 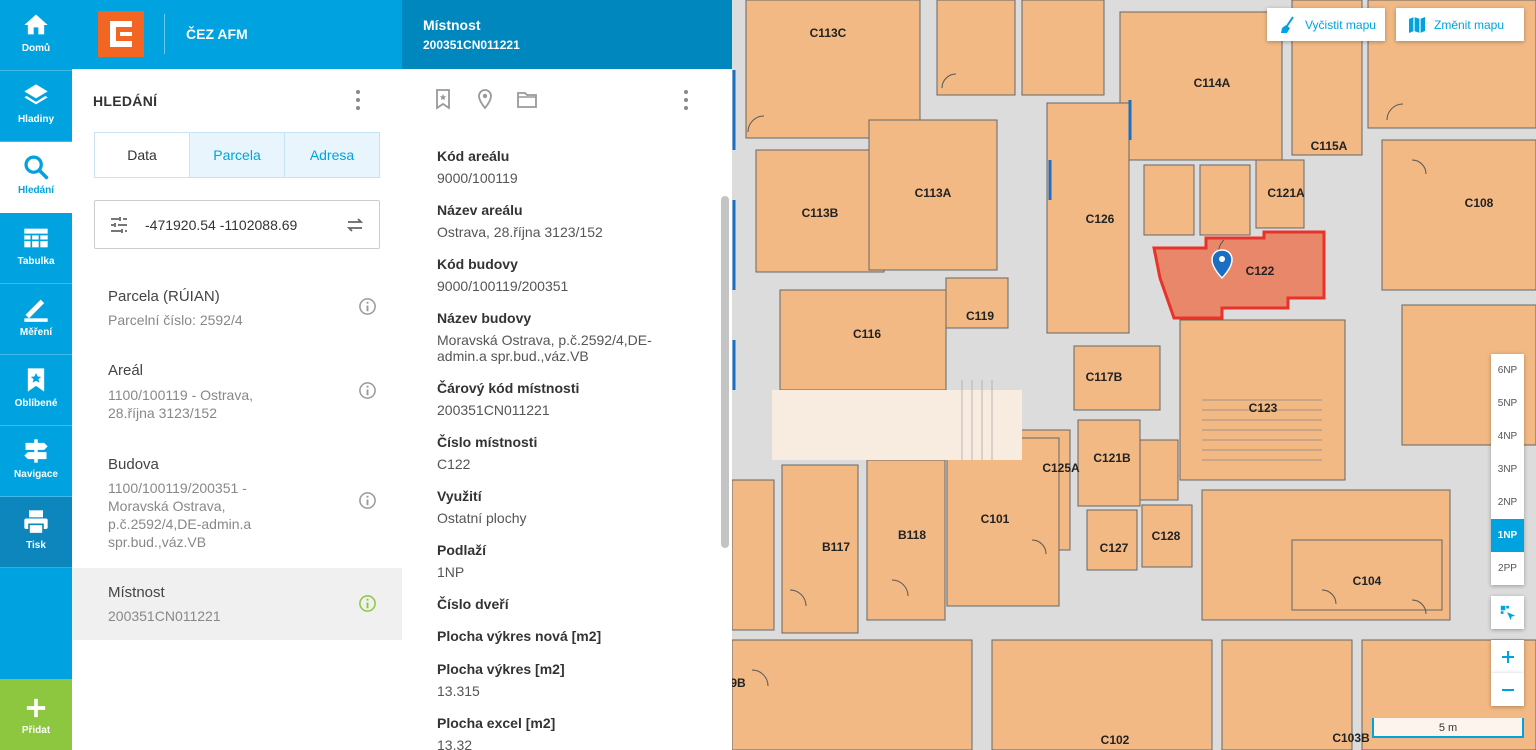 What do you see at coordinates (527, 99) in the screenshot?
I see `folder-icon` at bounding box center [527, 99].